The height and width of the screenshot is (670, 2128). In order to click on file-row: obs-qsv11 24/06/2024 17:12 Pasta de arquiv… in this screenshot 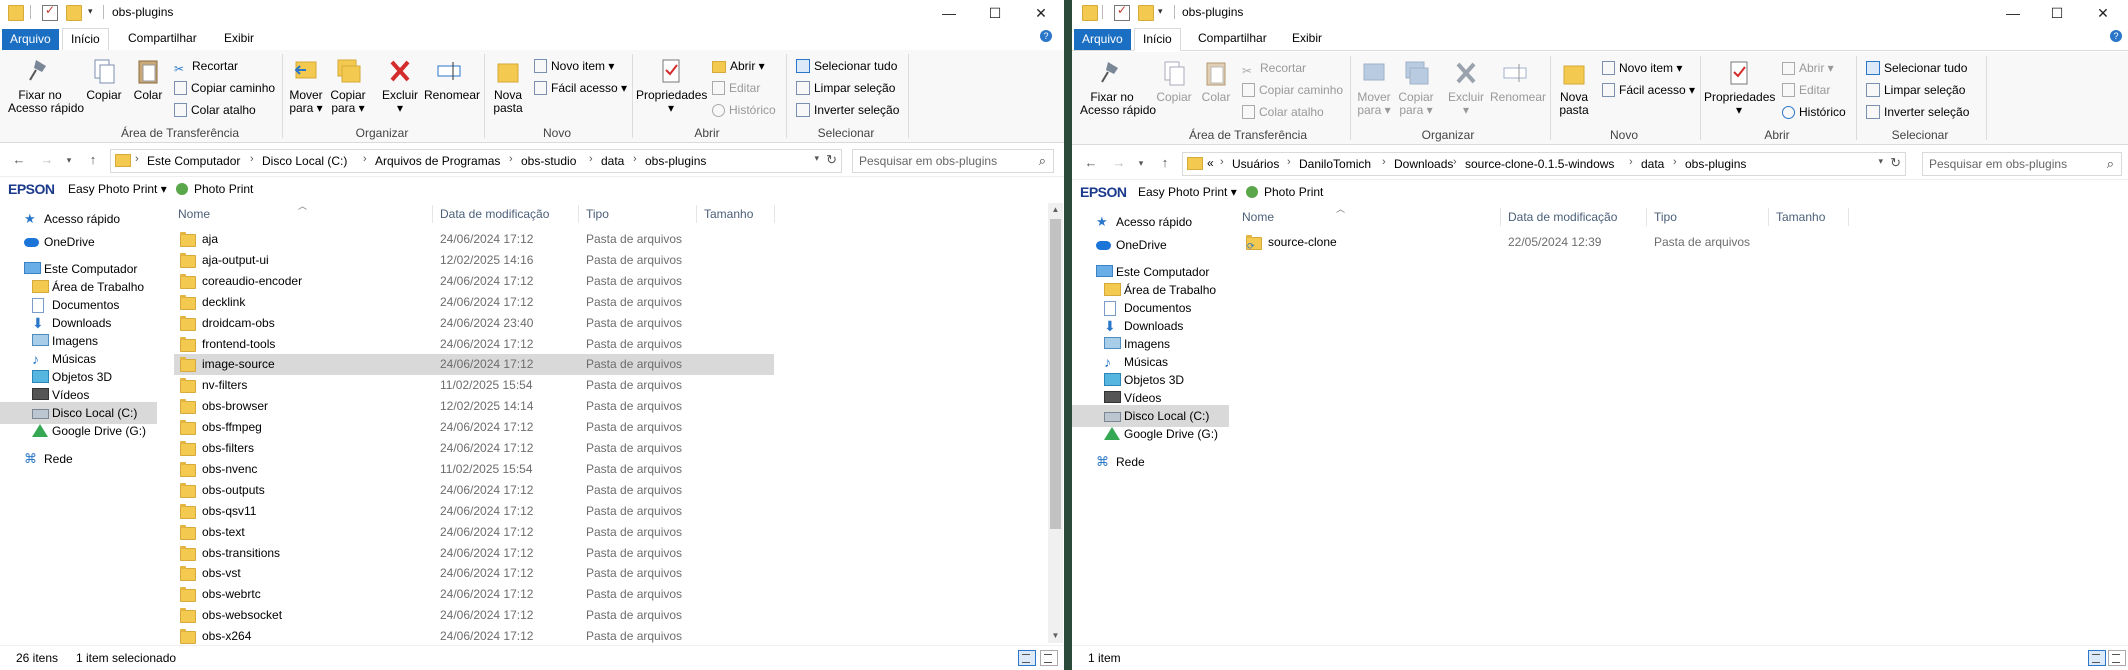, I will do `click(474, 511)`.